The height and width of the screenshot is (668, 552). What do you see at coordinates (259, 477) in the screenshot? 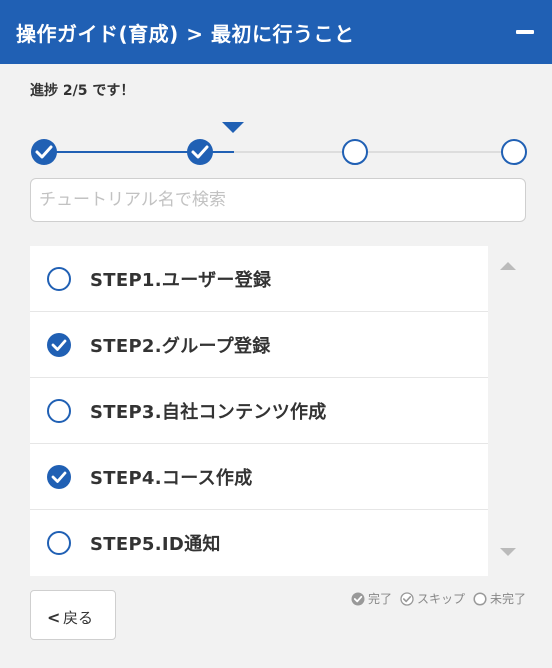
I see `step-item-4: STEP4.コース作成` at bounding box center [259, 477].